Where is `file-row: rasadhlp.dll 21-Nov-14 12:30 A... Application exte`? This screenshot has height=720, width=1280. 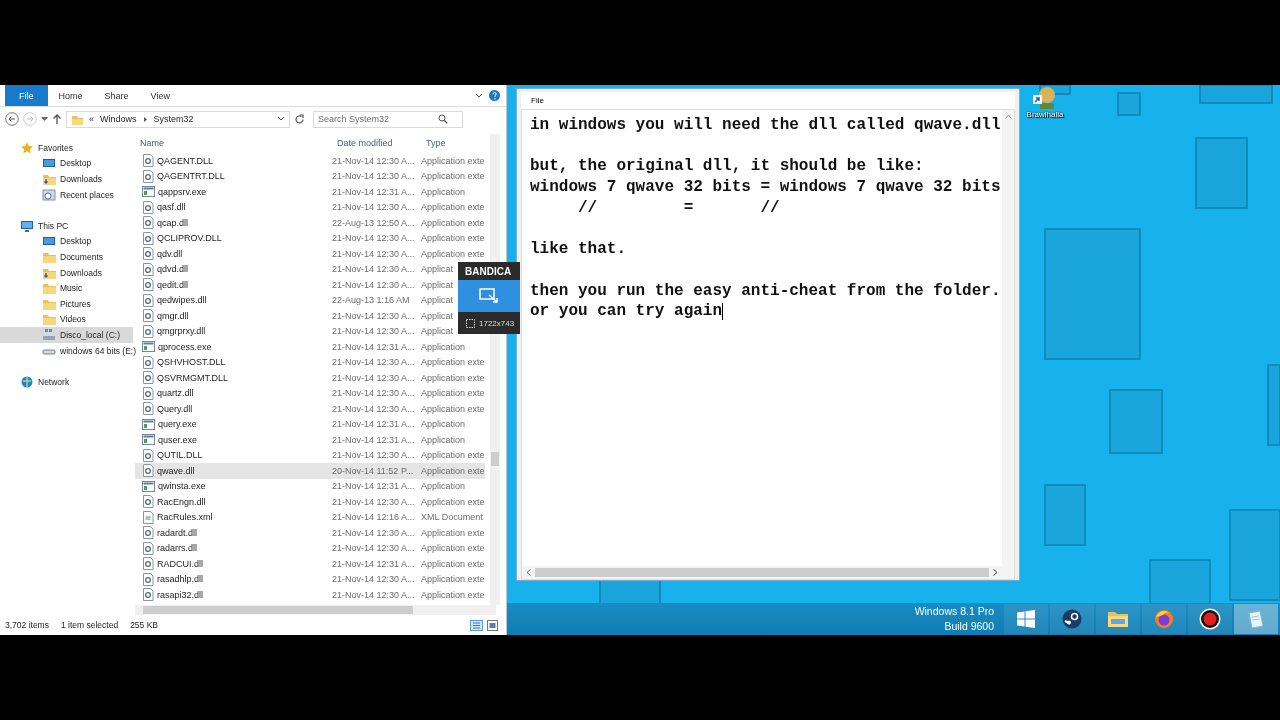 file-row: rasadhlp.dll 21-Nov-14 12:30 A... Application exte is located at coordinates (310, 579).